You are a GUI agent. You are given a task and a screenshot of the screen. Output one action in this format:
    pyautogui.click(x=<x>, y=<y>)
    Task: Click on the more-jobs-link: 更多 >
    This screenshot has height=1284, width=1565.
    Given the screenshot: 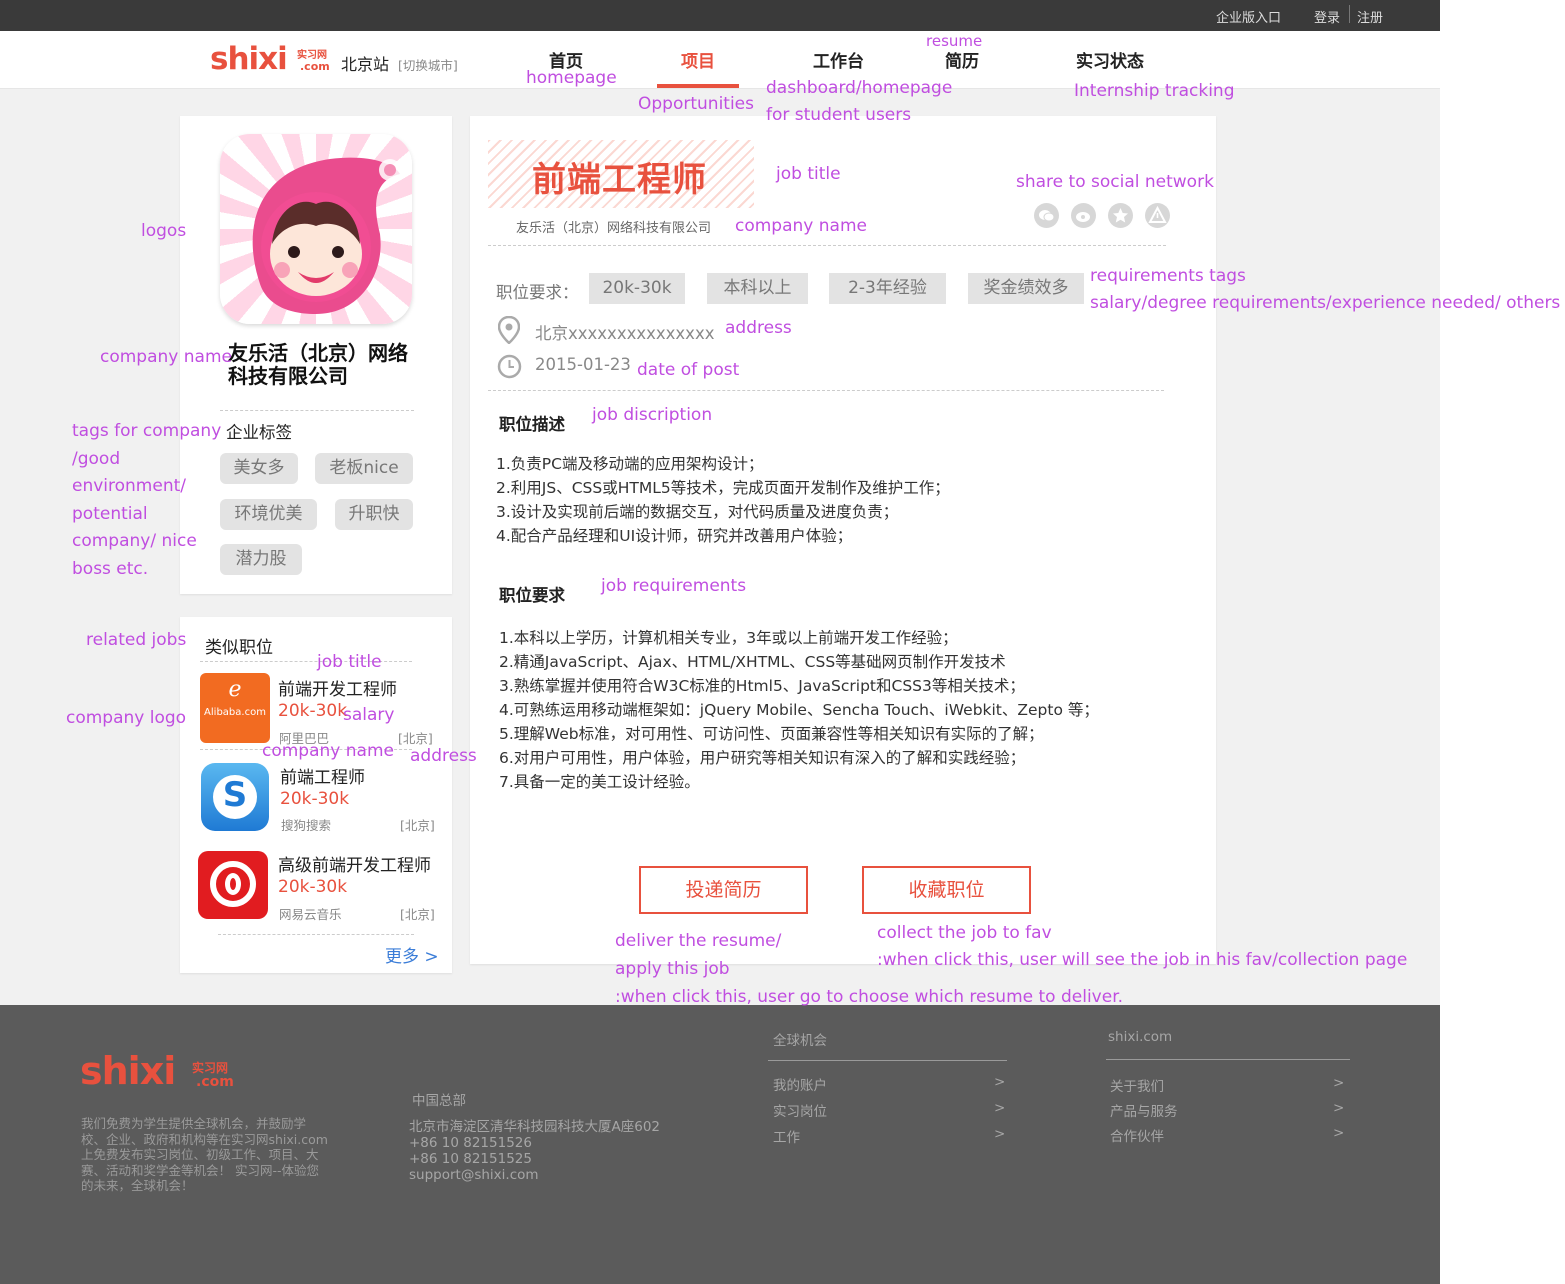 What is the action you would take?
    pyautogui.click(x=412, y=954)
    